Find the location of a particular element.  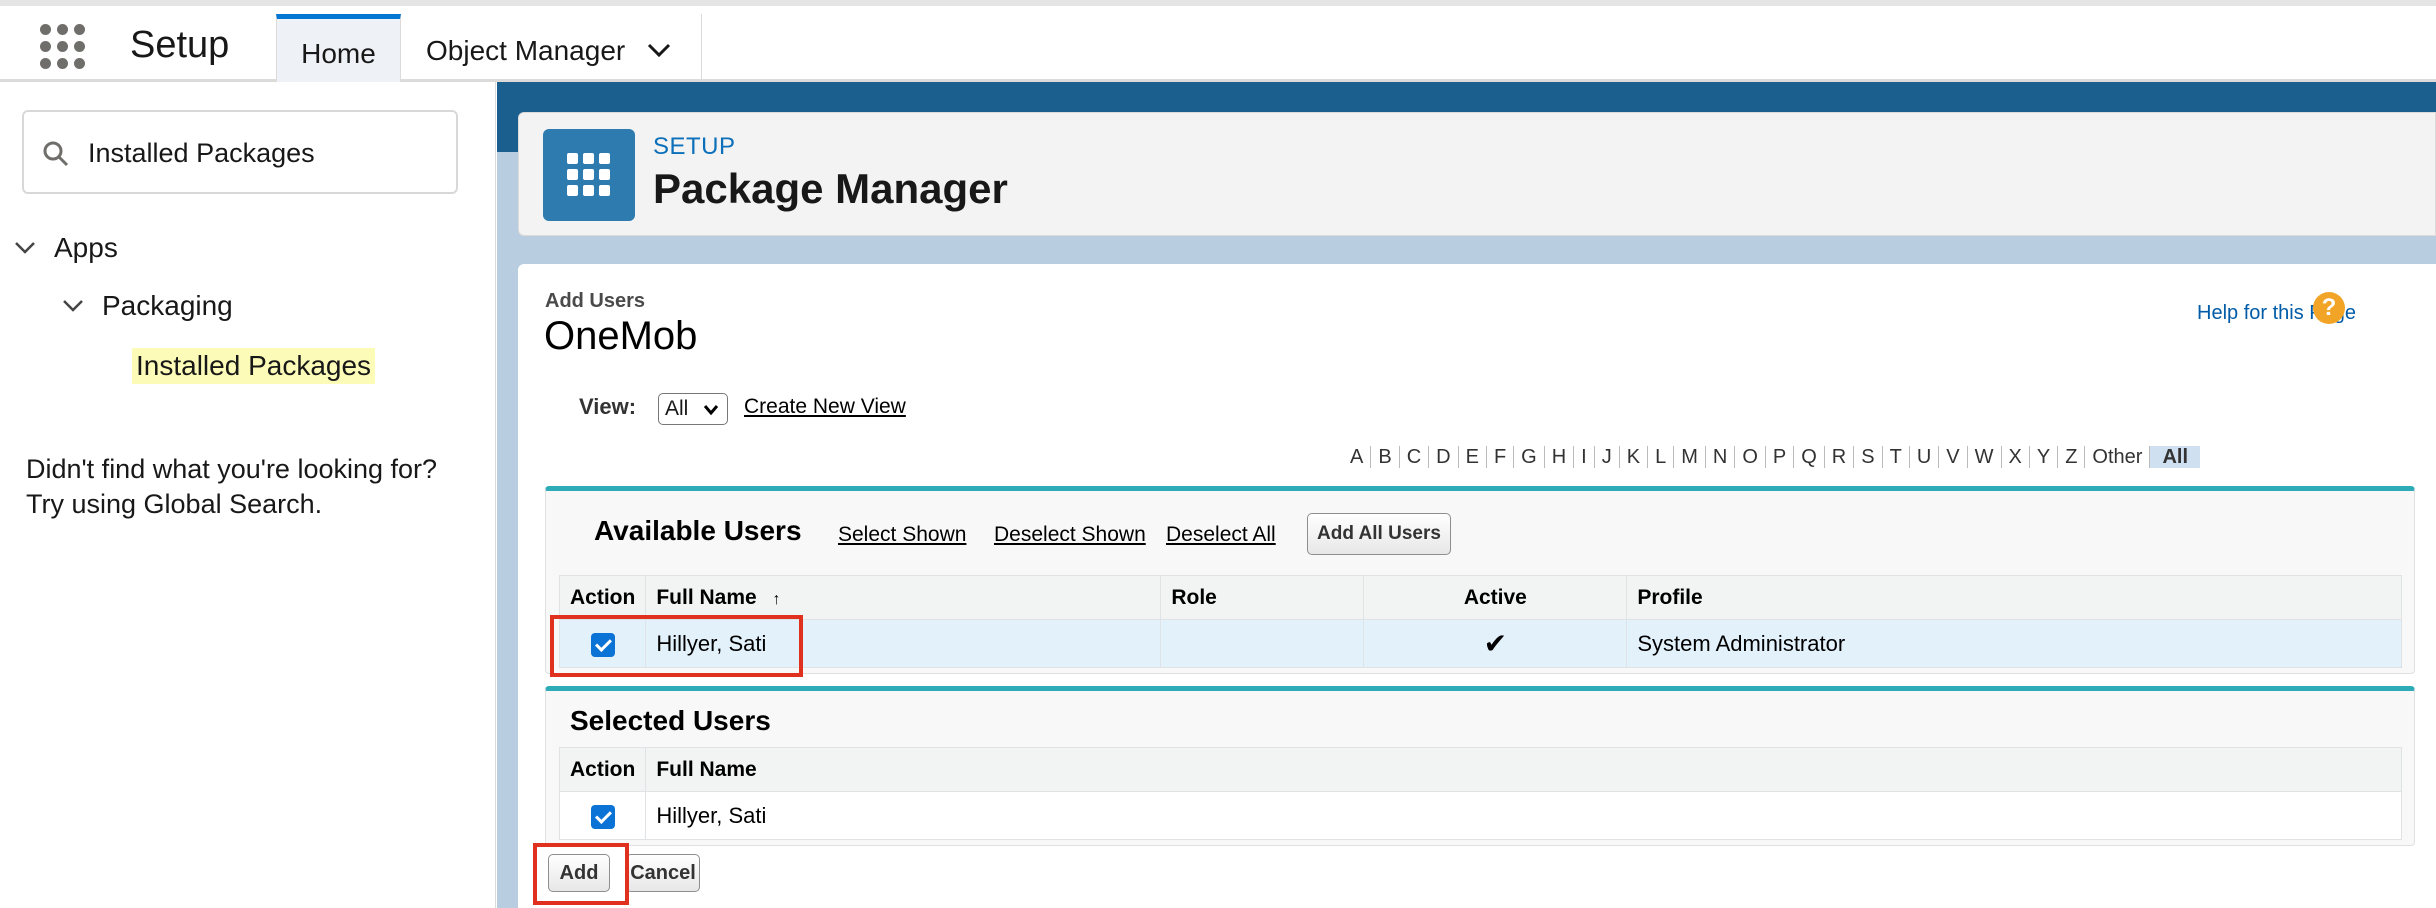

add-all-users-button: Add All Users is located at coordinates (1379, 534).